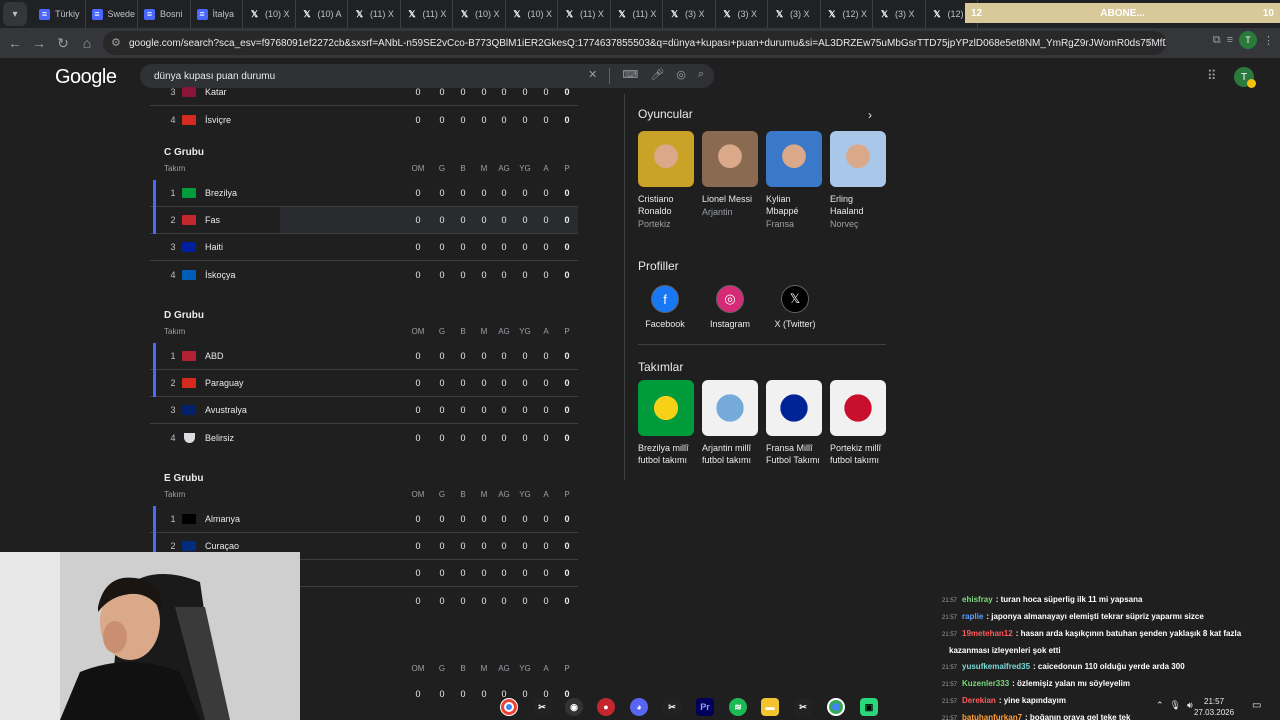  Describe the element at coordinates (542, 707) in the screenshot. I see `capcut-icon: ✂` at that location.